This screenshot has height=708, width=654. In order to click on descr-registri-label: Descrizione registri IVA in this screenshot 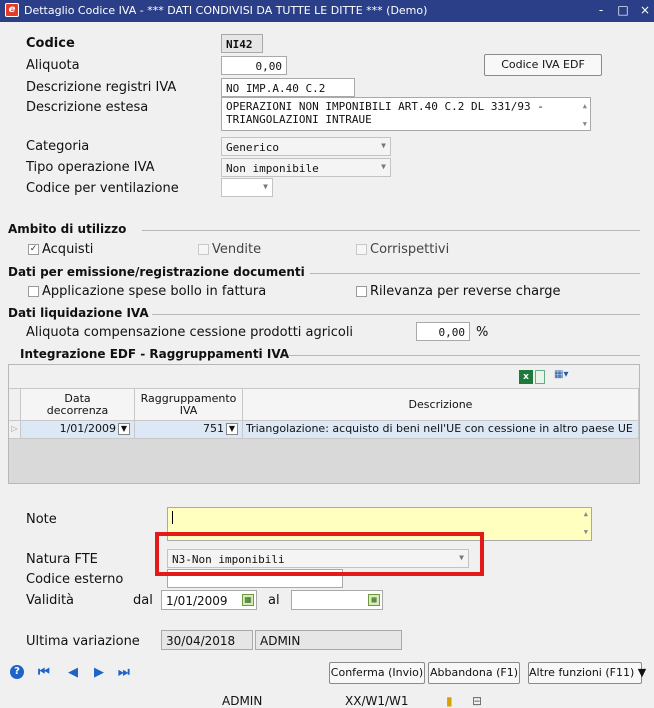, I will do `click(101, 87)`.